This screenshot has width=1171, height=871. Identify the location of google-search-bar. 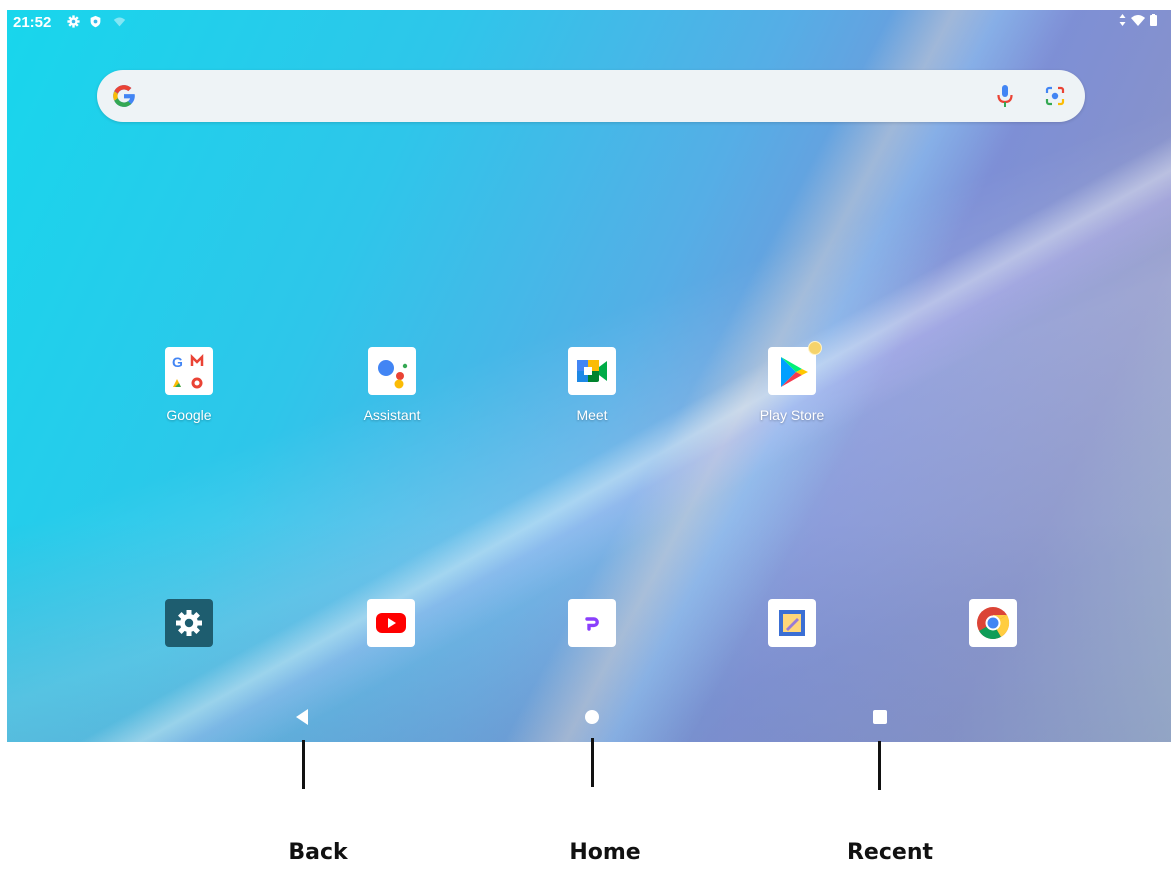
(591, 96).